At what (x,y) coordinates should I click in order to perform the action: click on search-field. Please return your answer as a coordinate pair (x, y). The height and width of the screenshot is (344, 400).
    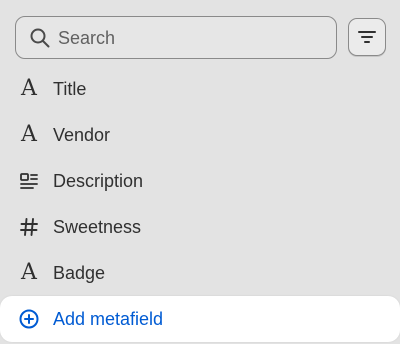
    Looking at the image, I should click on (176, 37).